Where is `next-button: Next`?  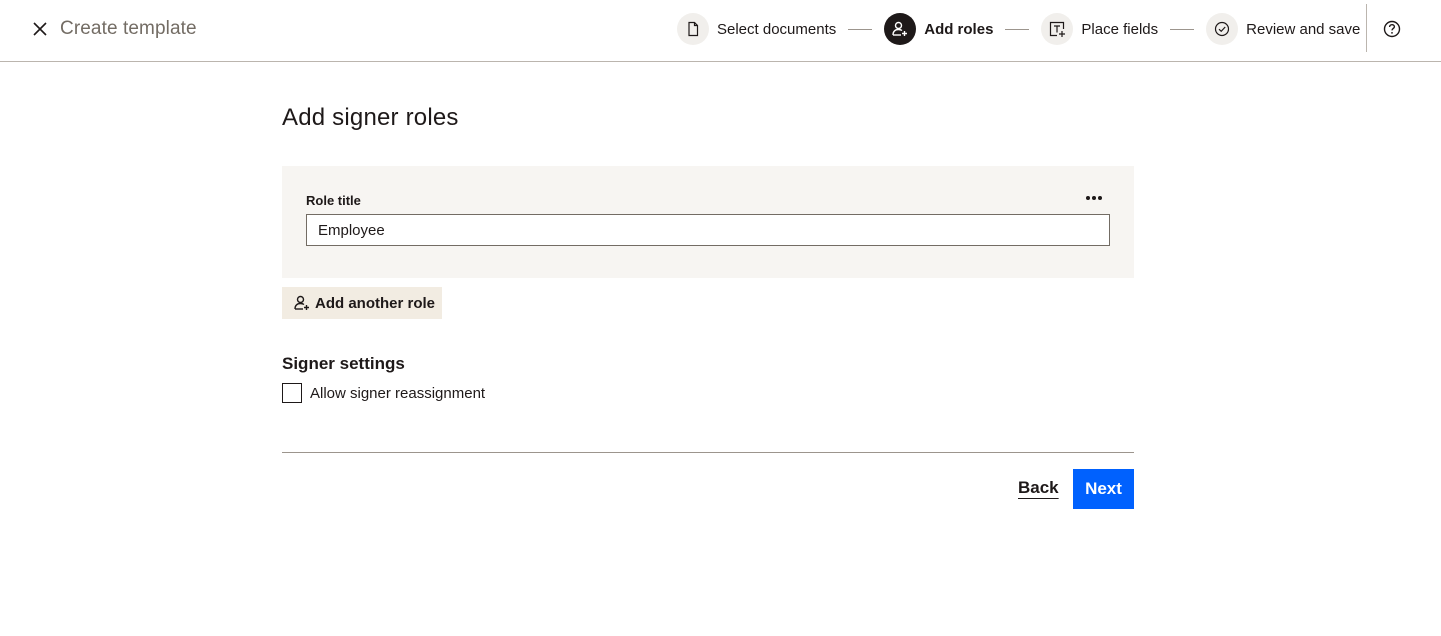
next-button: Next is located at coordinates (1103, 489).